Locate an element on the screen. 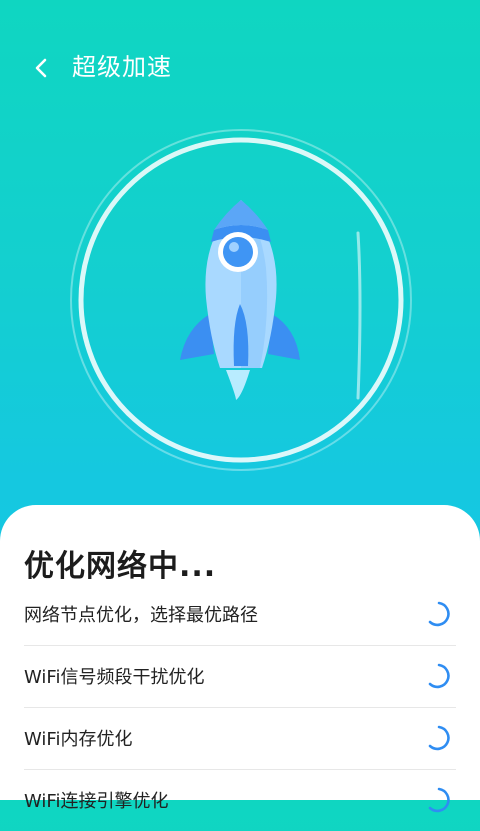  task-row-wifi-band: WiFi信号频段干扰优化 is located at coordinates (240, 676).